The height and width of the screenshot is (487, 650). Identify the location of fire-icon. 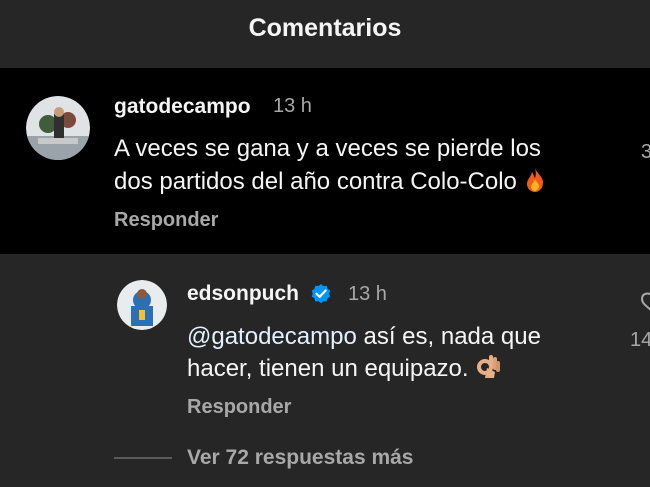
(535, 184).